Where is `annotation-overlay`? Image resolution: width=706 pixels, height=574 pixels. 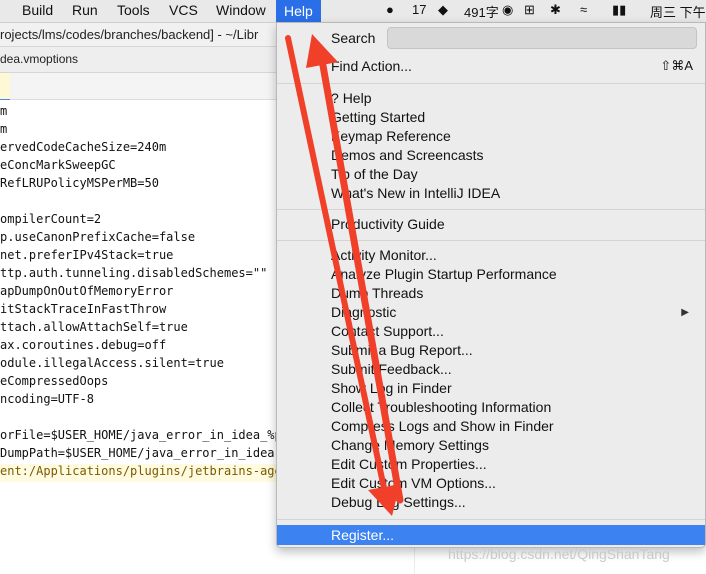 annotation-overlay is located at coordinates (344, 275).